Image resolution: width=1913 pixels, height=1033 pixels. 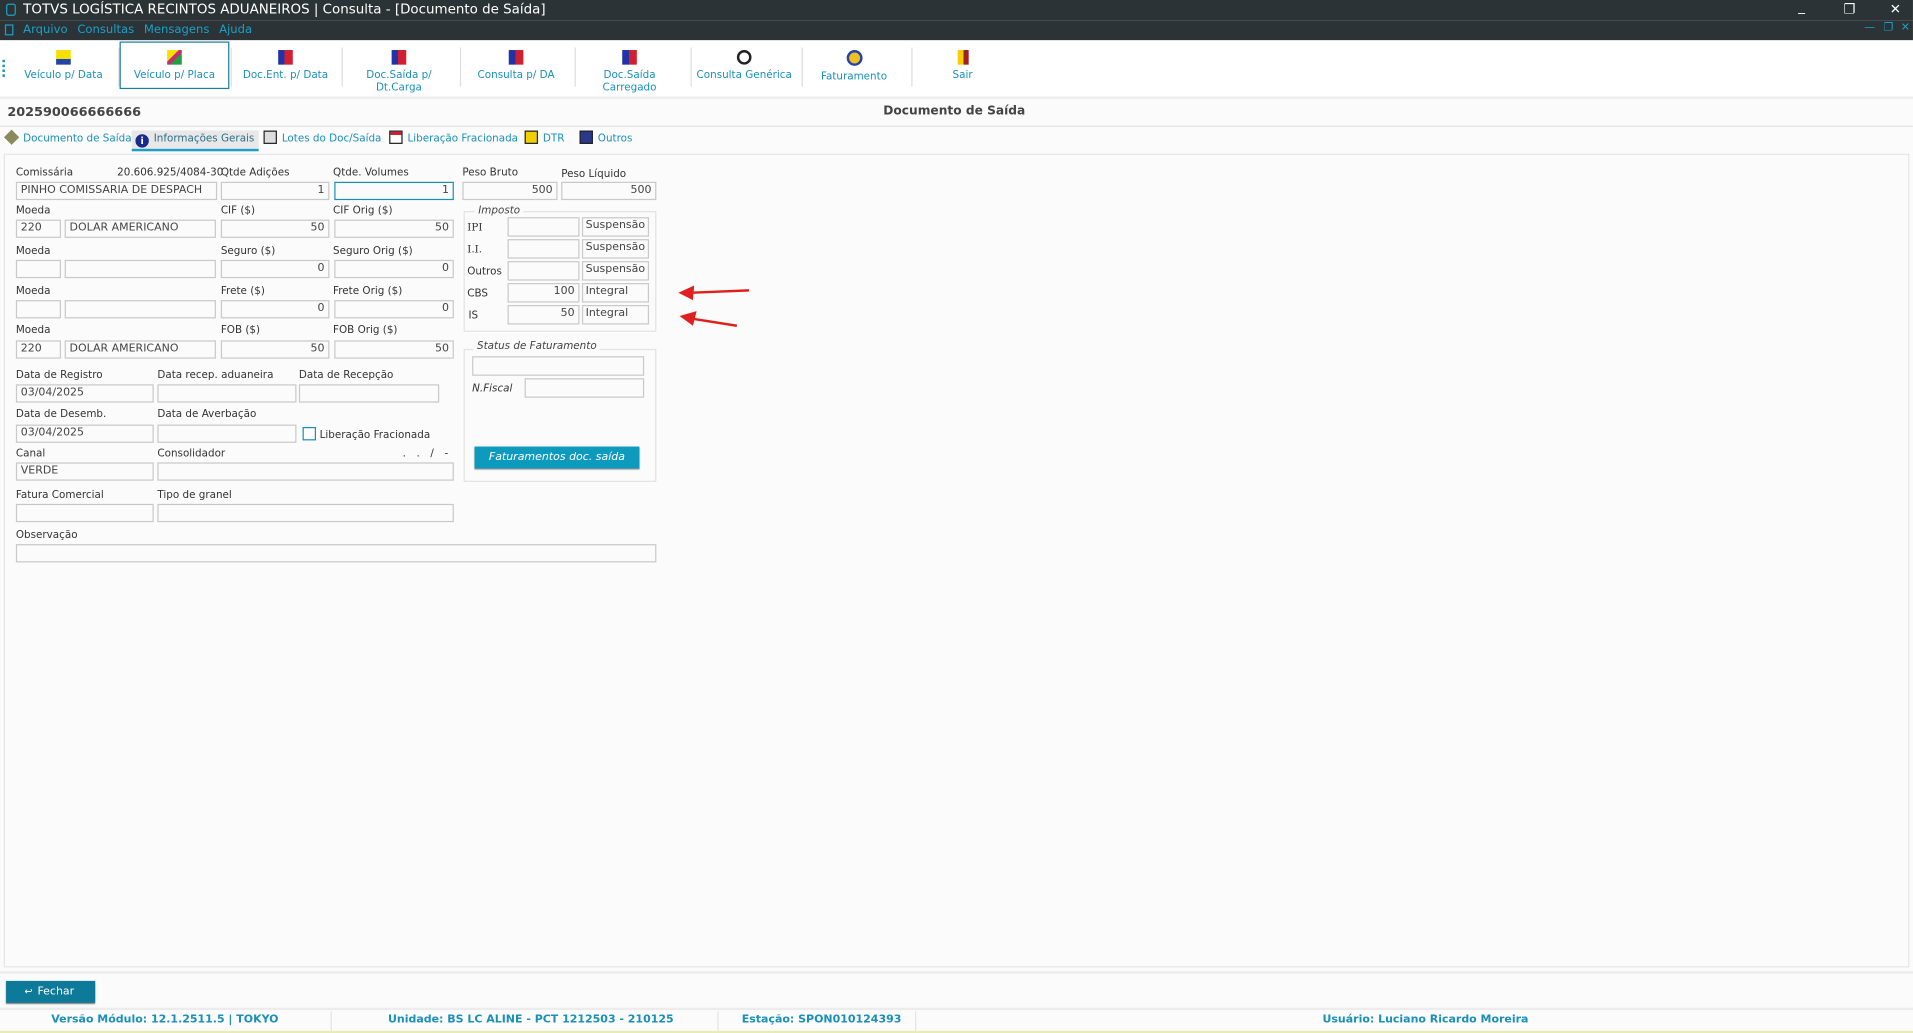 What do you see at coordinates (615, 293) in the screenshot?
I see `cbs-regime-field: Integral` at bounding box center [615, 293].